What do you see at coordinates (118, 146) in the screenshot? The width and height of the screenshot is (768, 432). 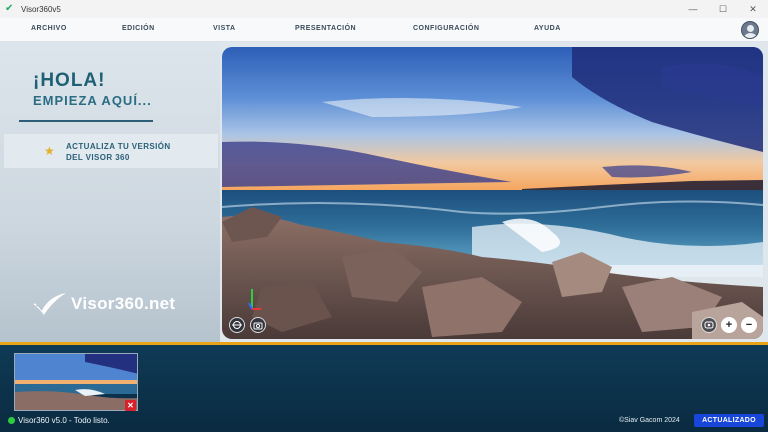 I see `upgrade-label-line1: ACTUALIZA TU VERSIÓN` at bounding box center [118, 146].